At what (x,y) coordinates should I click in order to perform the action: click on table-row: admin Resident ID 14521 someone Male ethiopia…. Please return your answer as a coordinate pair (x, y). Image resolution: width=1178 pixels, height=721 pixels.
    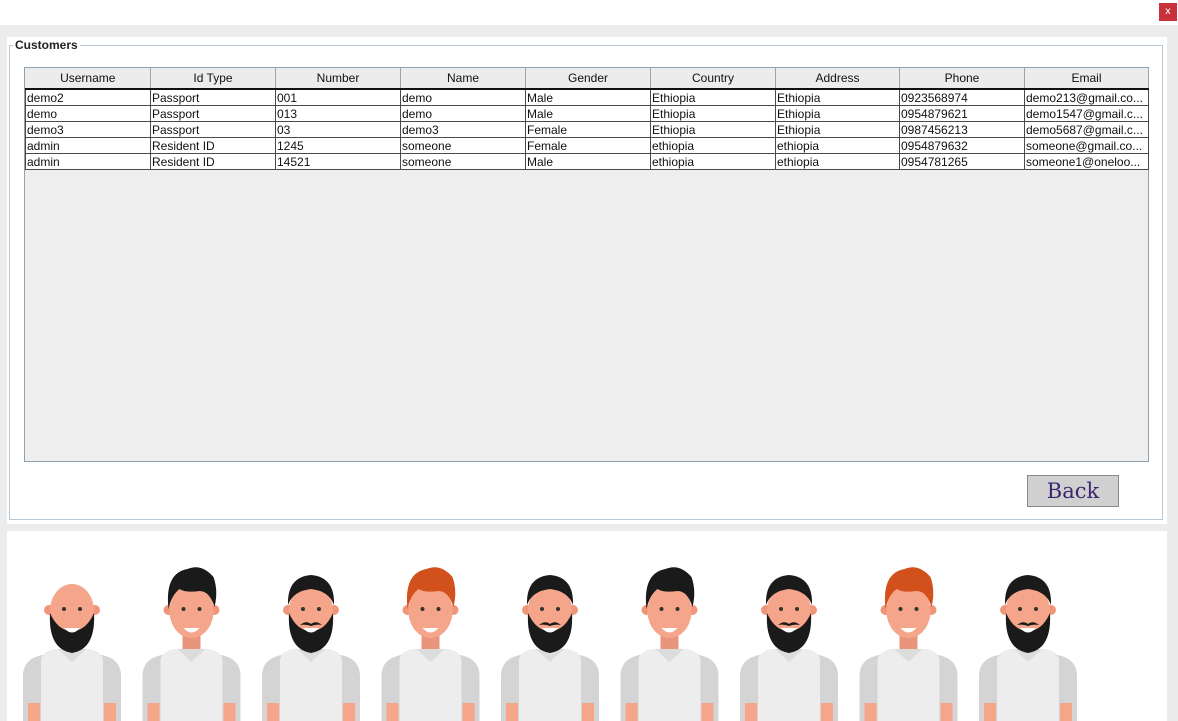
    Looking at the image, I should click on (587, 161).